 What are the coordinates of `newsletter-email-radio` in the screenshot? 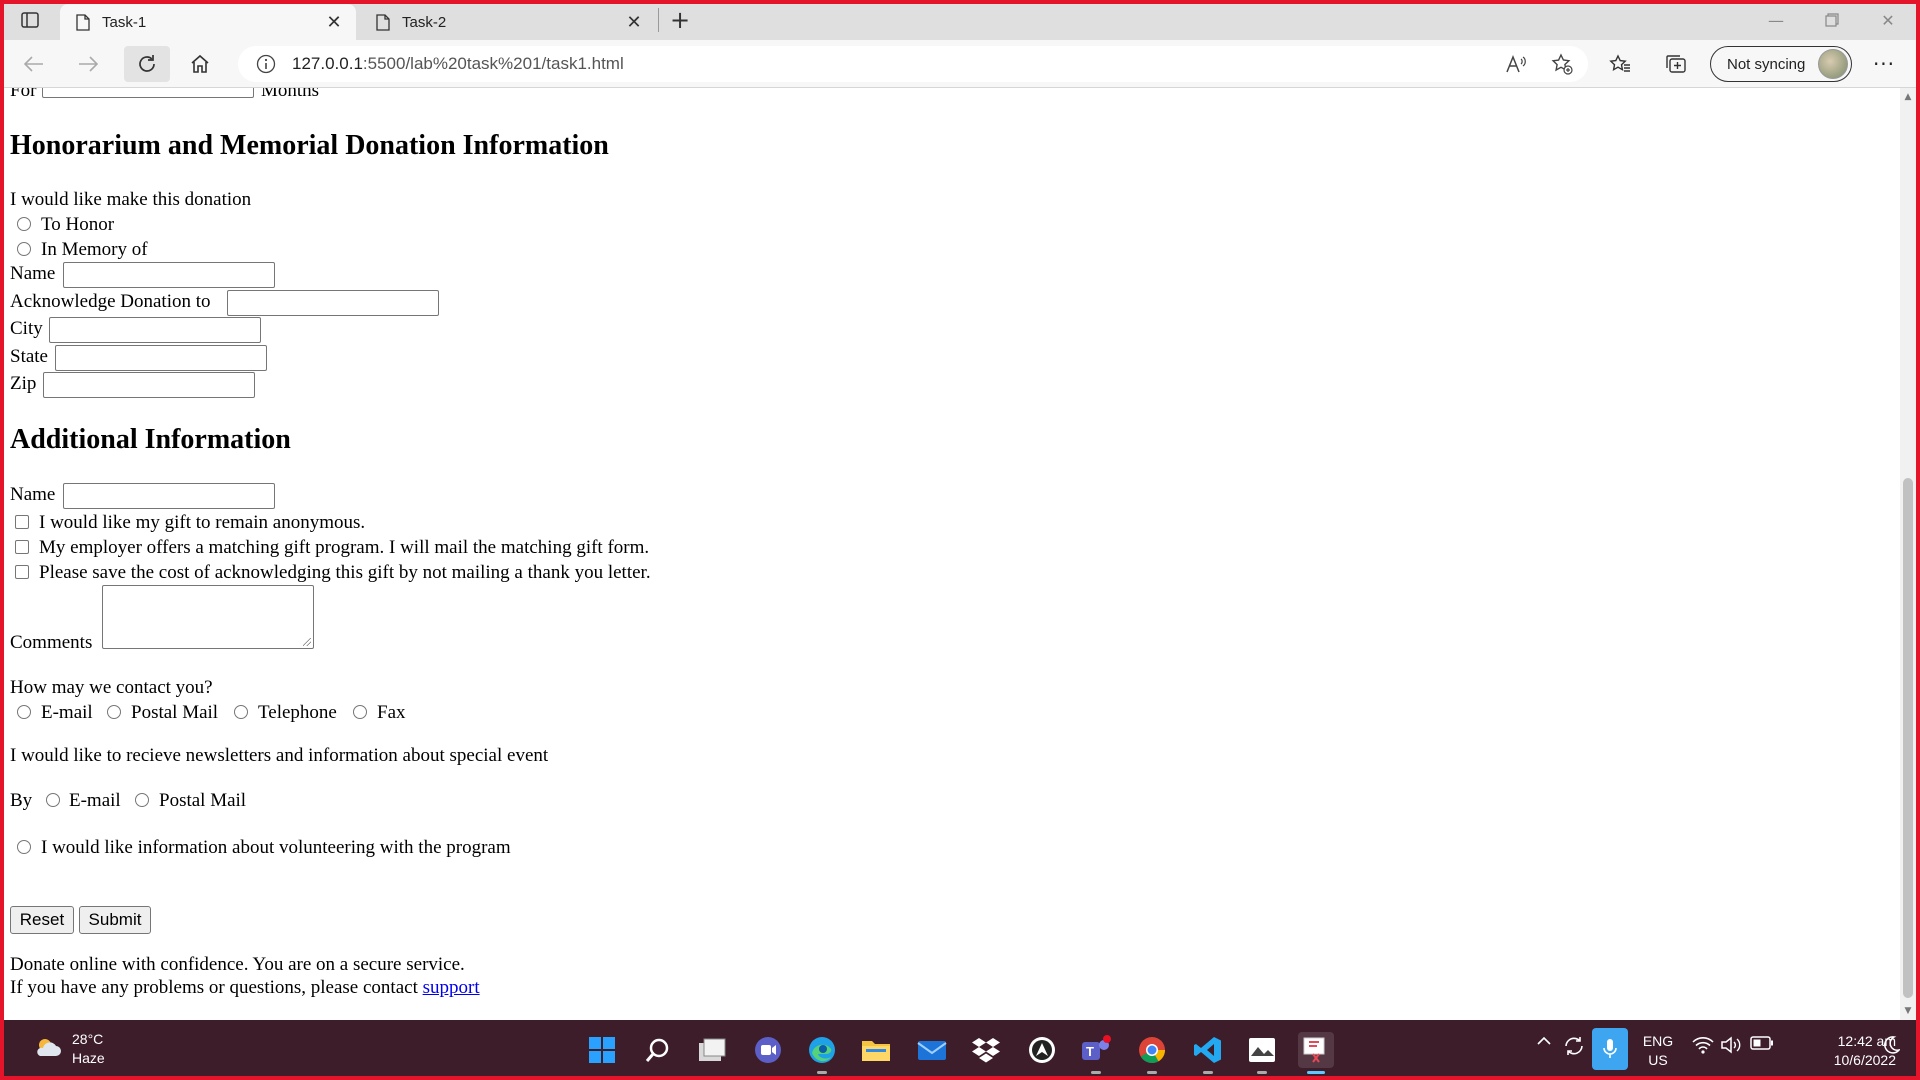 It's located at (53, 800).